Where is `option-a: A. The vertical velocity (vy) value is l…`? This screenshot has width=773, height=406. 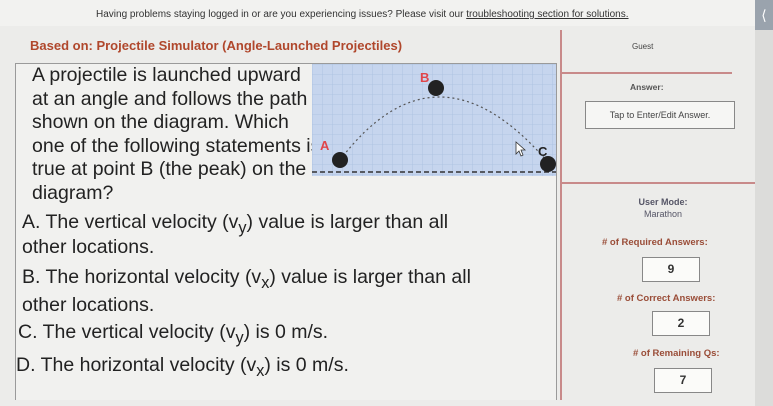 option-a: A. The vertical velocity (vy) value is l… is located at coordinates (235, 224).